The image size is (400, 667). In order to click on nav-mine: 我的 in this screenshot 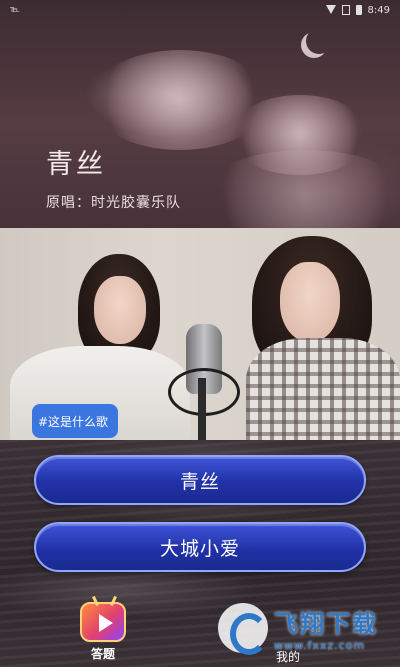, I will do `click(288, 656)`.